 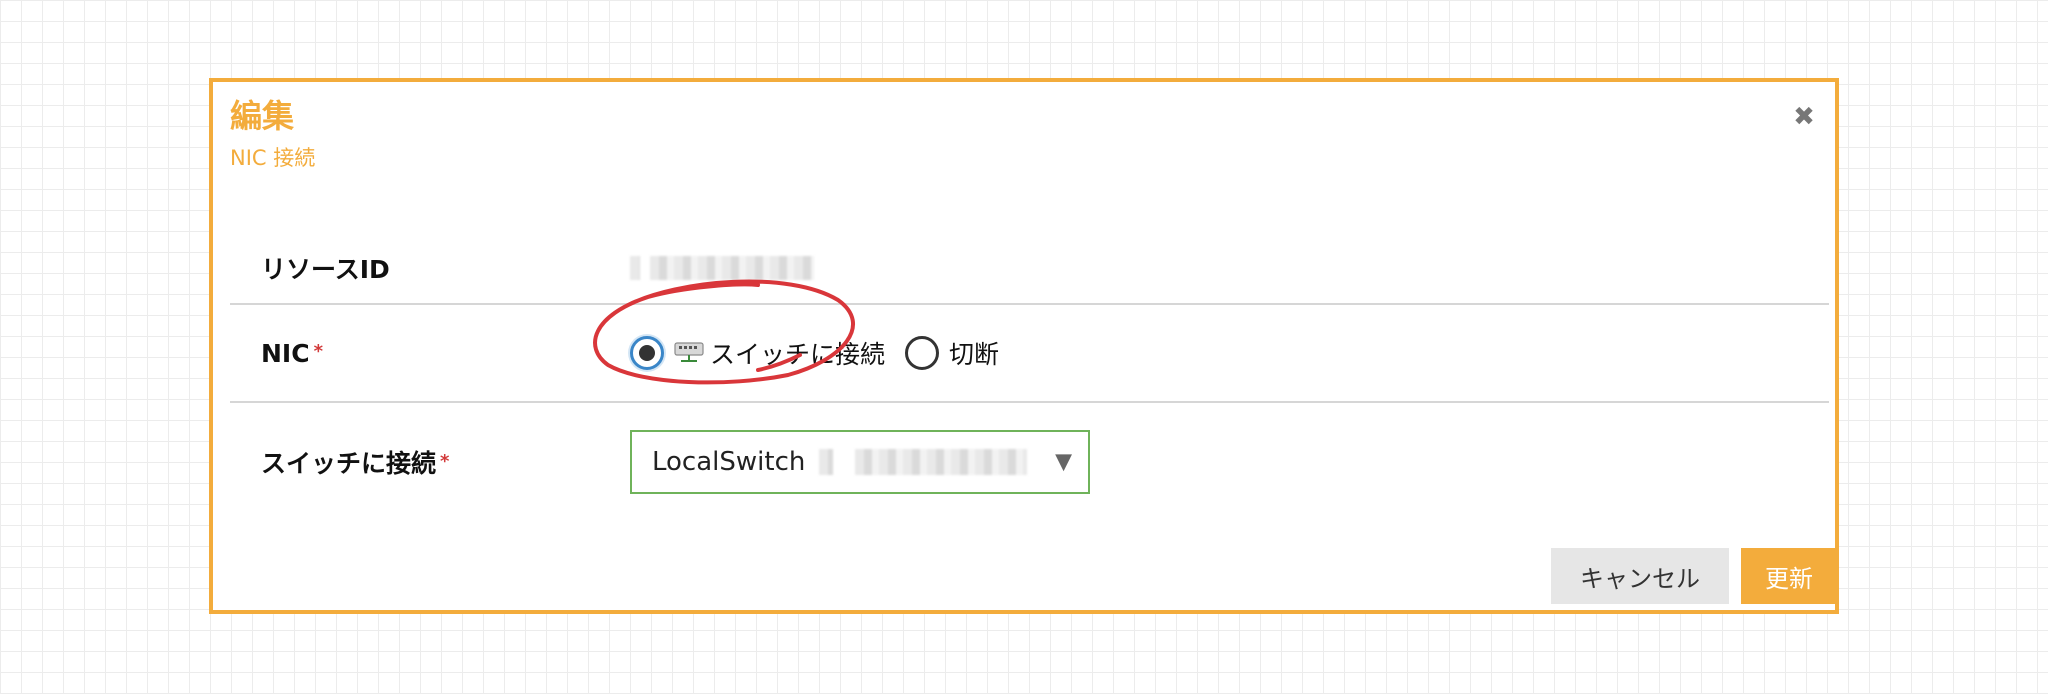 I want to click on resource-id-label: リソースID, so click(x=325, y=269).